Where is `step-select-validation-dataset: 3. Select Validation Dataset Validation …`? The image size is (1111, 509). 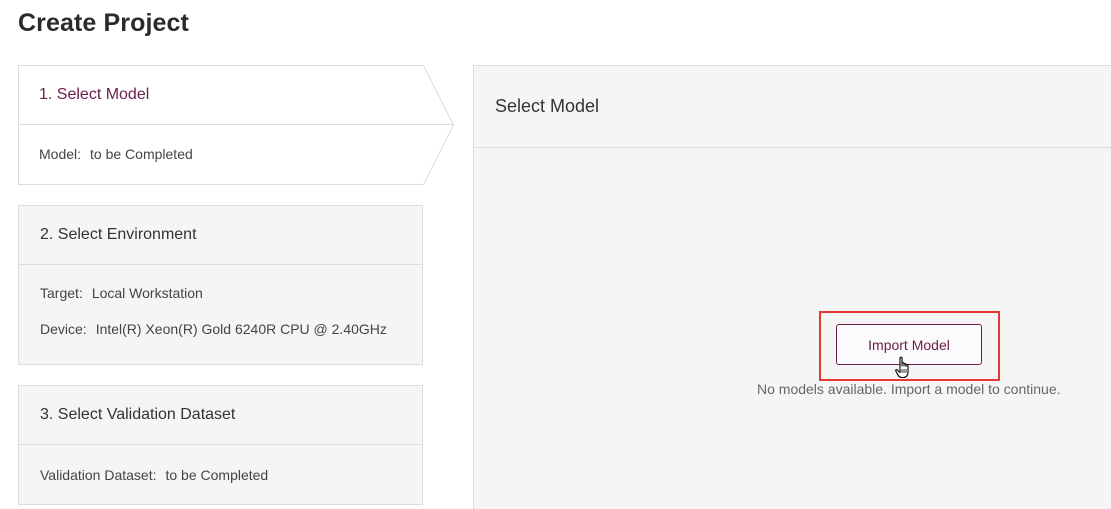
step-select-validation-dataset: 3. Select Validation Dataset Validation … is located at coordinates (220, 445).